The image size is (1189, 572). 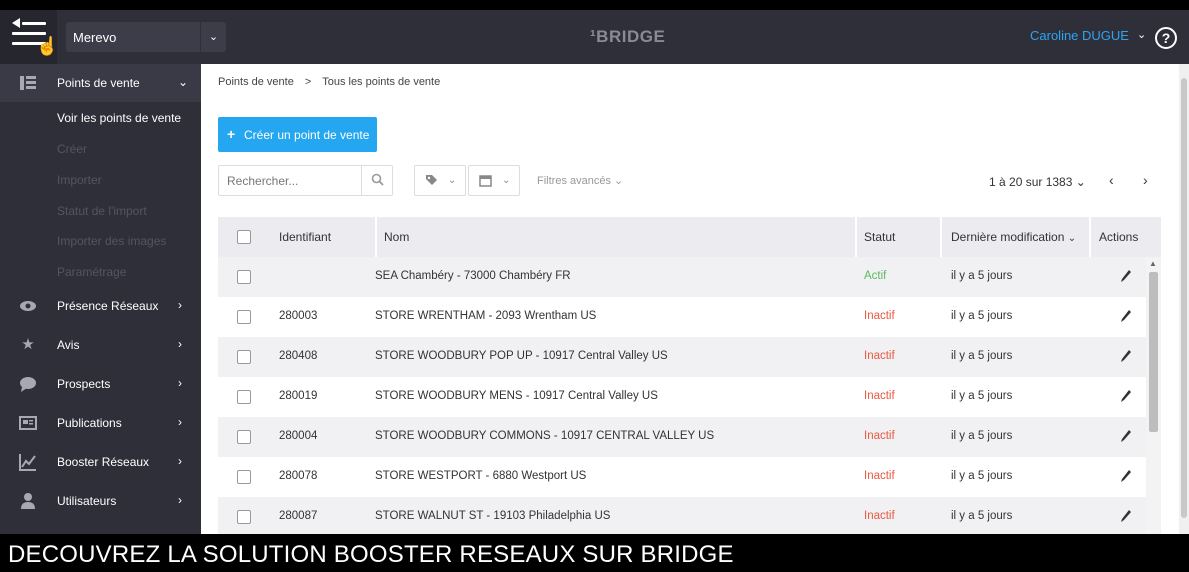 I want to click on cell-id: 280003, so click(x=298, y=316).